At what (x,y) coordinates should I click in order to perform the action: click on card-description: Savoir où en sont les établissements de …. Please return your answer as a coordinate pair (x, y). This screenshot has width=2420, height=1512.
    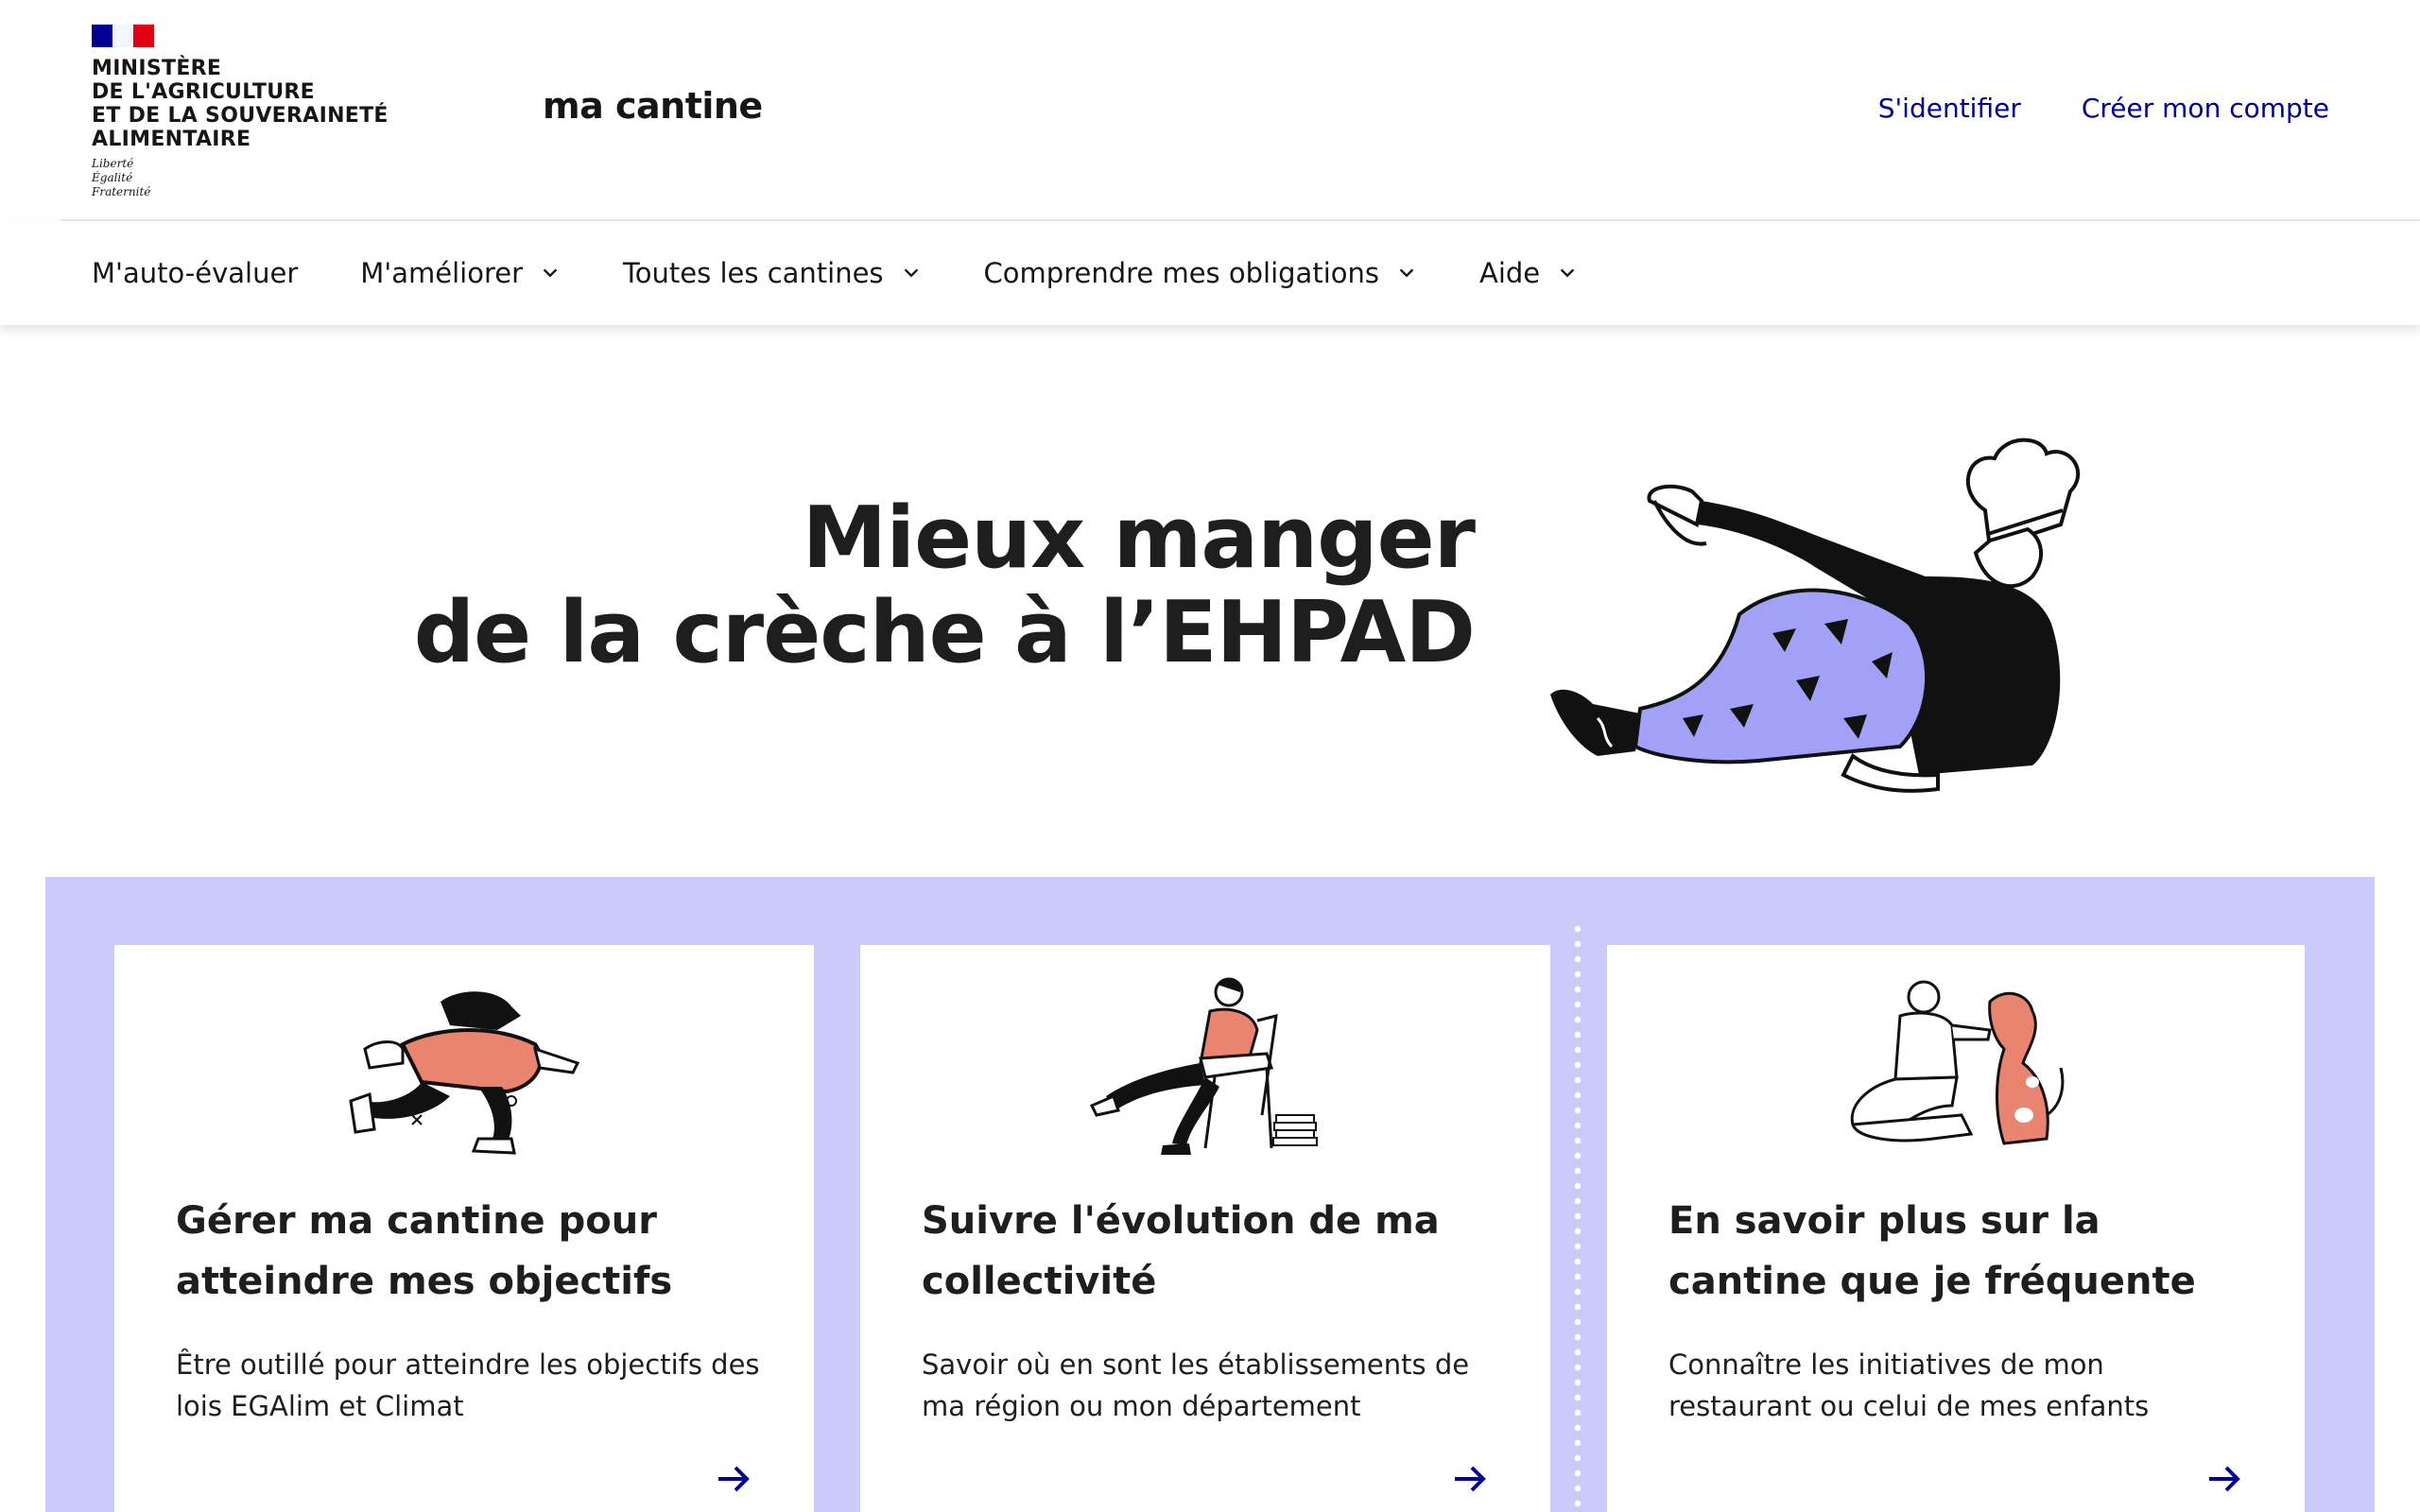
    Looking at the image, I should click on (1196, 1385).